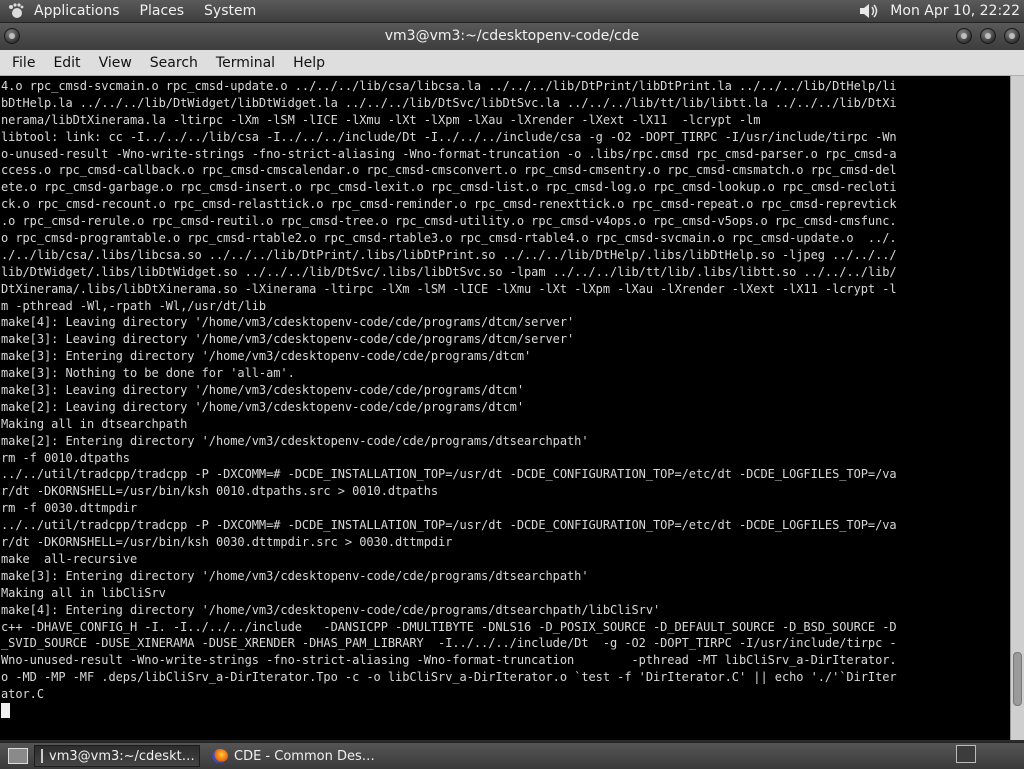 The width and height of the screenshot is (1024, 769). What do you see at coordinates (964, 36) in the screenshot?
I see `minimize-icon` at bounding box center [964, 36].